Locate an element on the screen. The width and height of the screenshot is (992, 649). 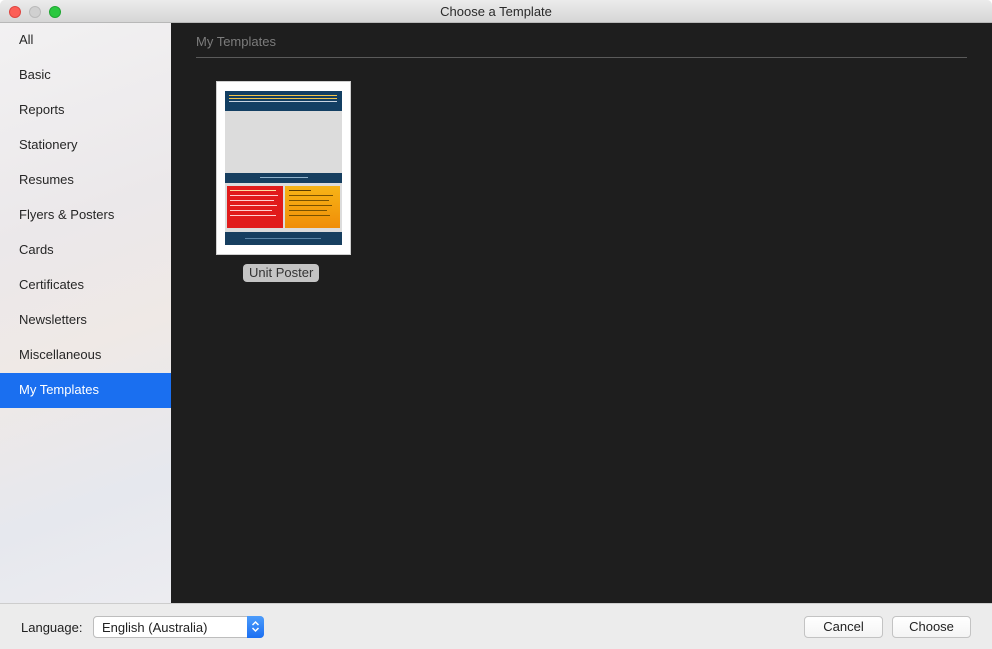
template-name-label: Unit Poster is located at coordinates (281, 273).